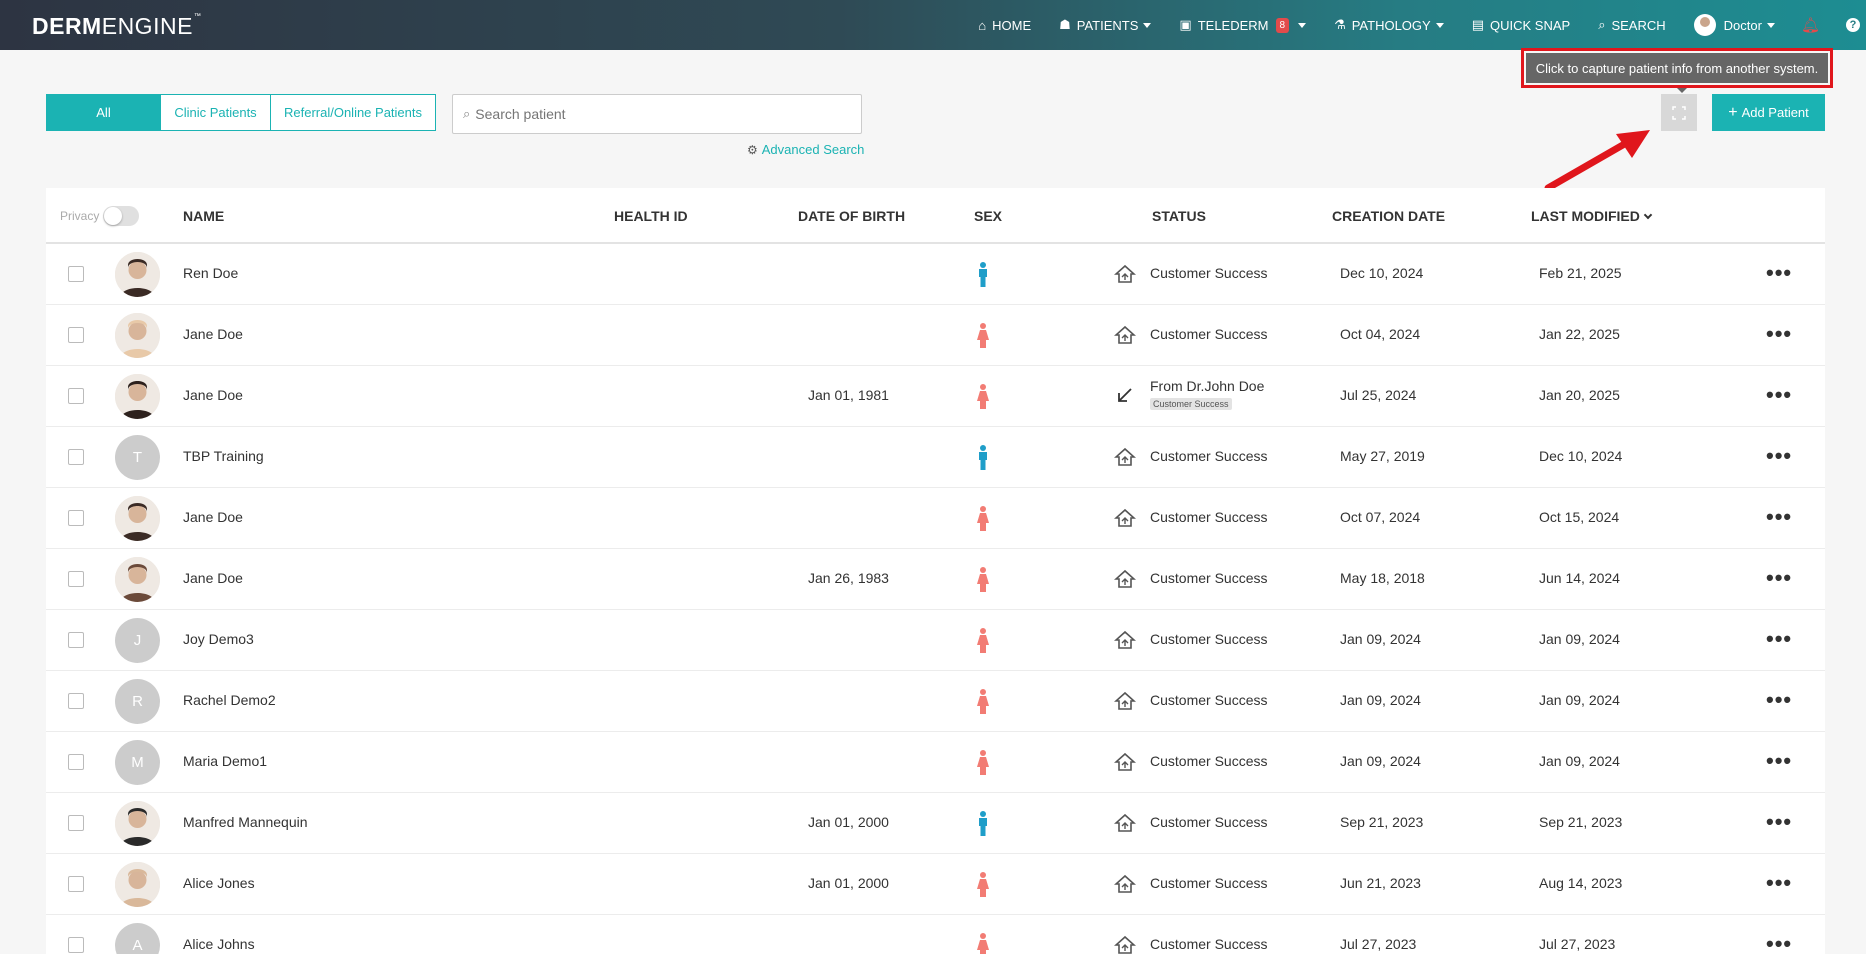  I want to click on advanced-search-link: ⚙ Advanced Search, so click(805, 149).